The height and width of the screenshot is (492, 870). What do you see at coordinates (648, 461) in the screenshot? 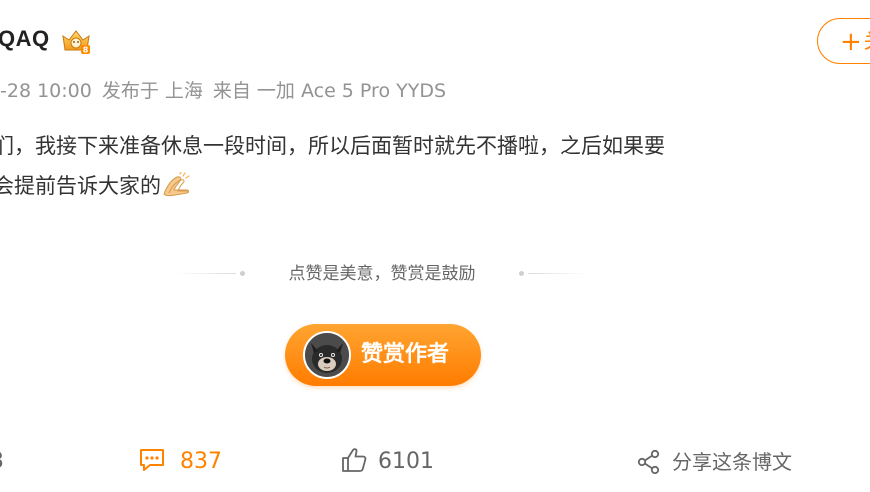
I see `share-icon` at bounding box center [648, 461].